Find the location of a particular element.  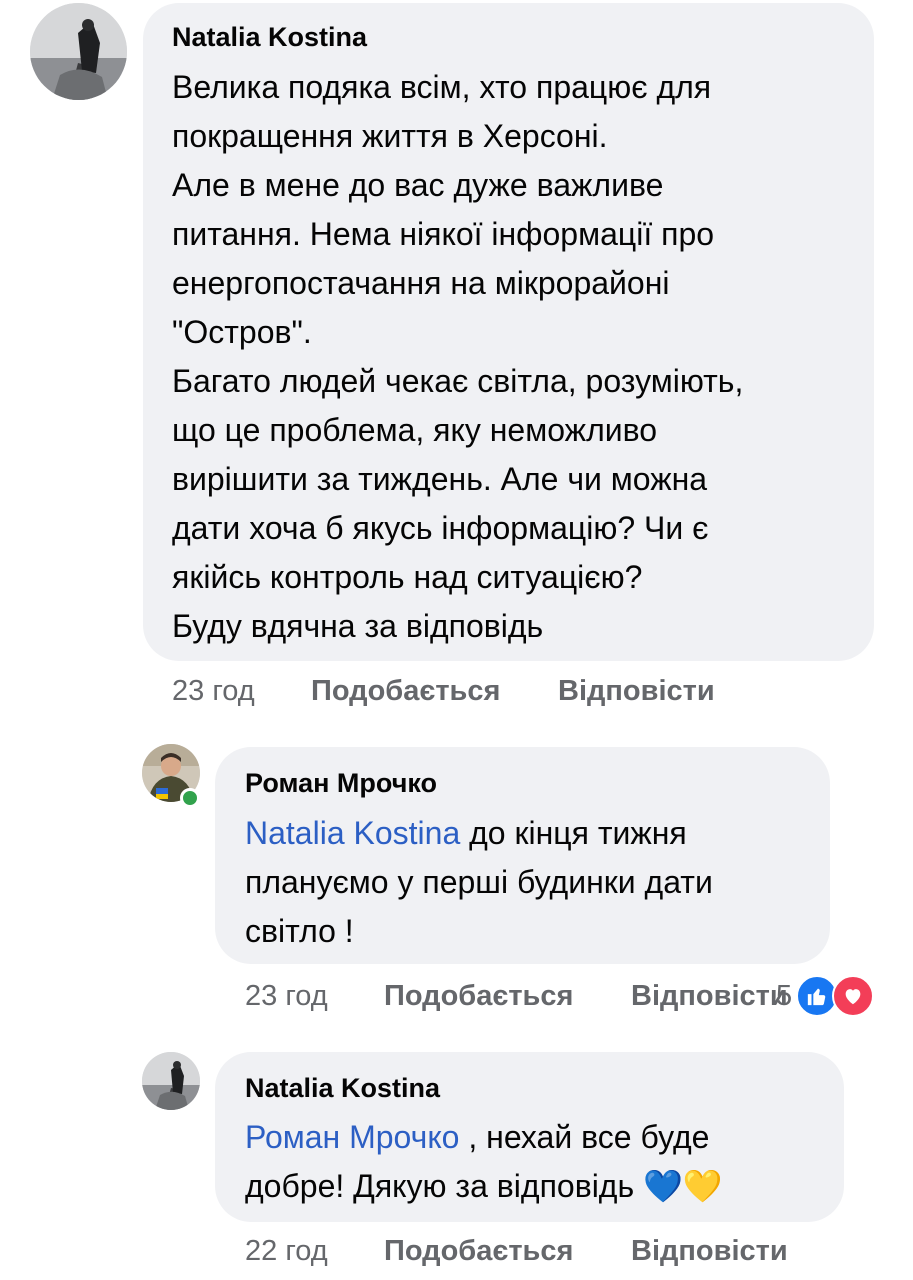

comment-line: добре! Дякую за відповідь 💙💛 is located at coordinates (484, 1186).